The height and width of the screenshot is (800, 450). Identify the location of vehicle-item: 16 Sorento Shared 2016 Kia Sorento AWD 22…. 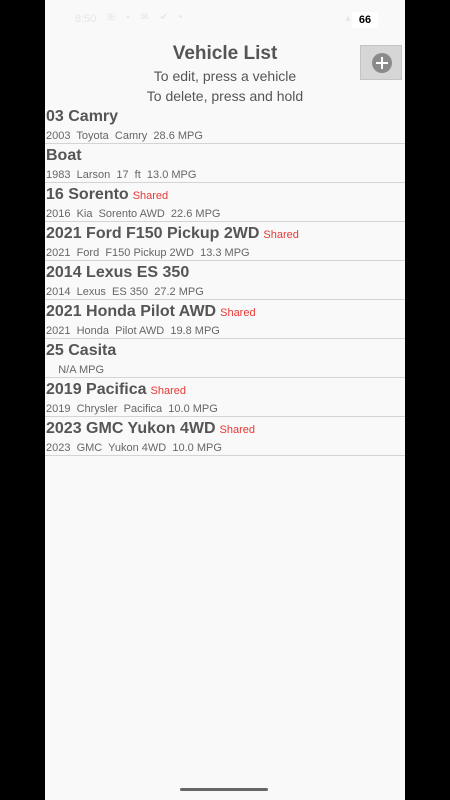
(225, 202).